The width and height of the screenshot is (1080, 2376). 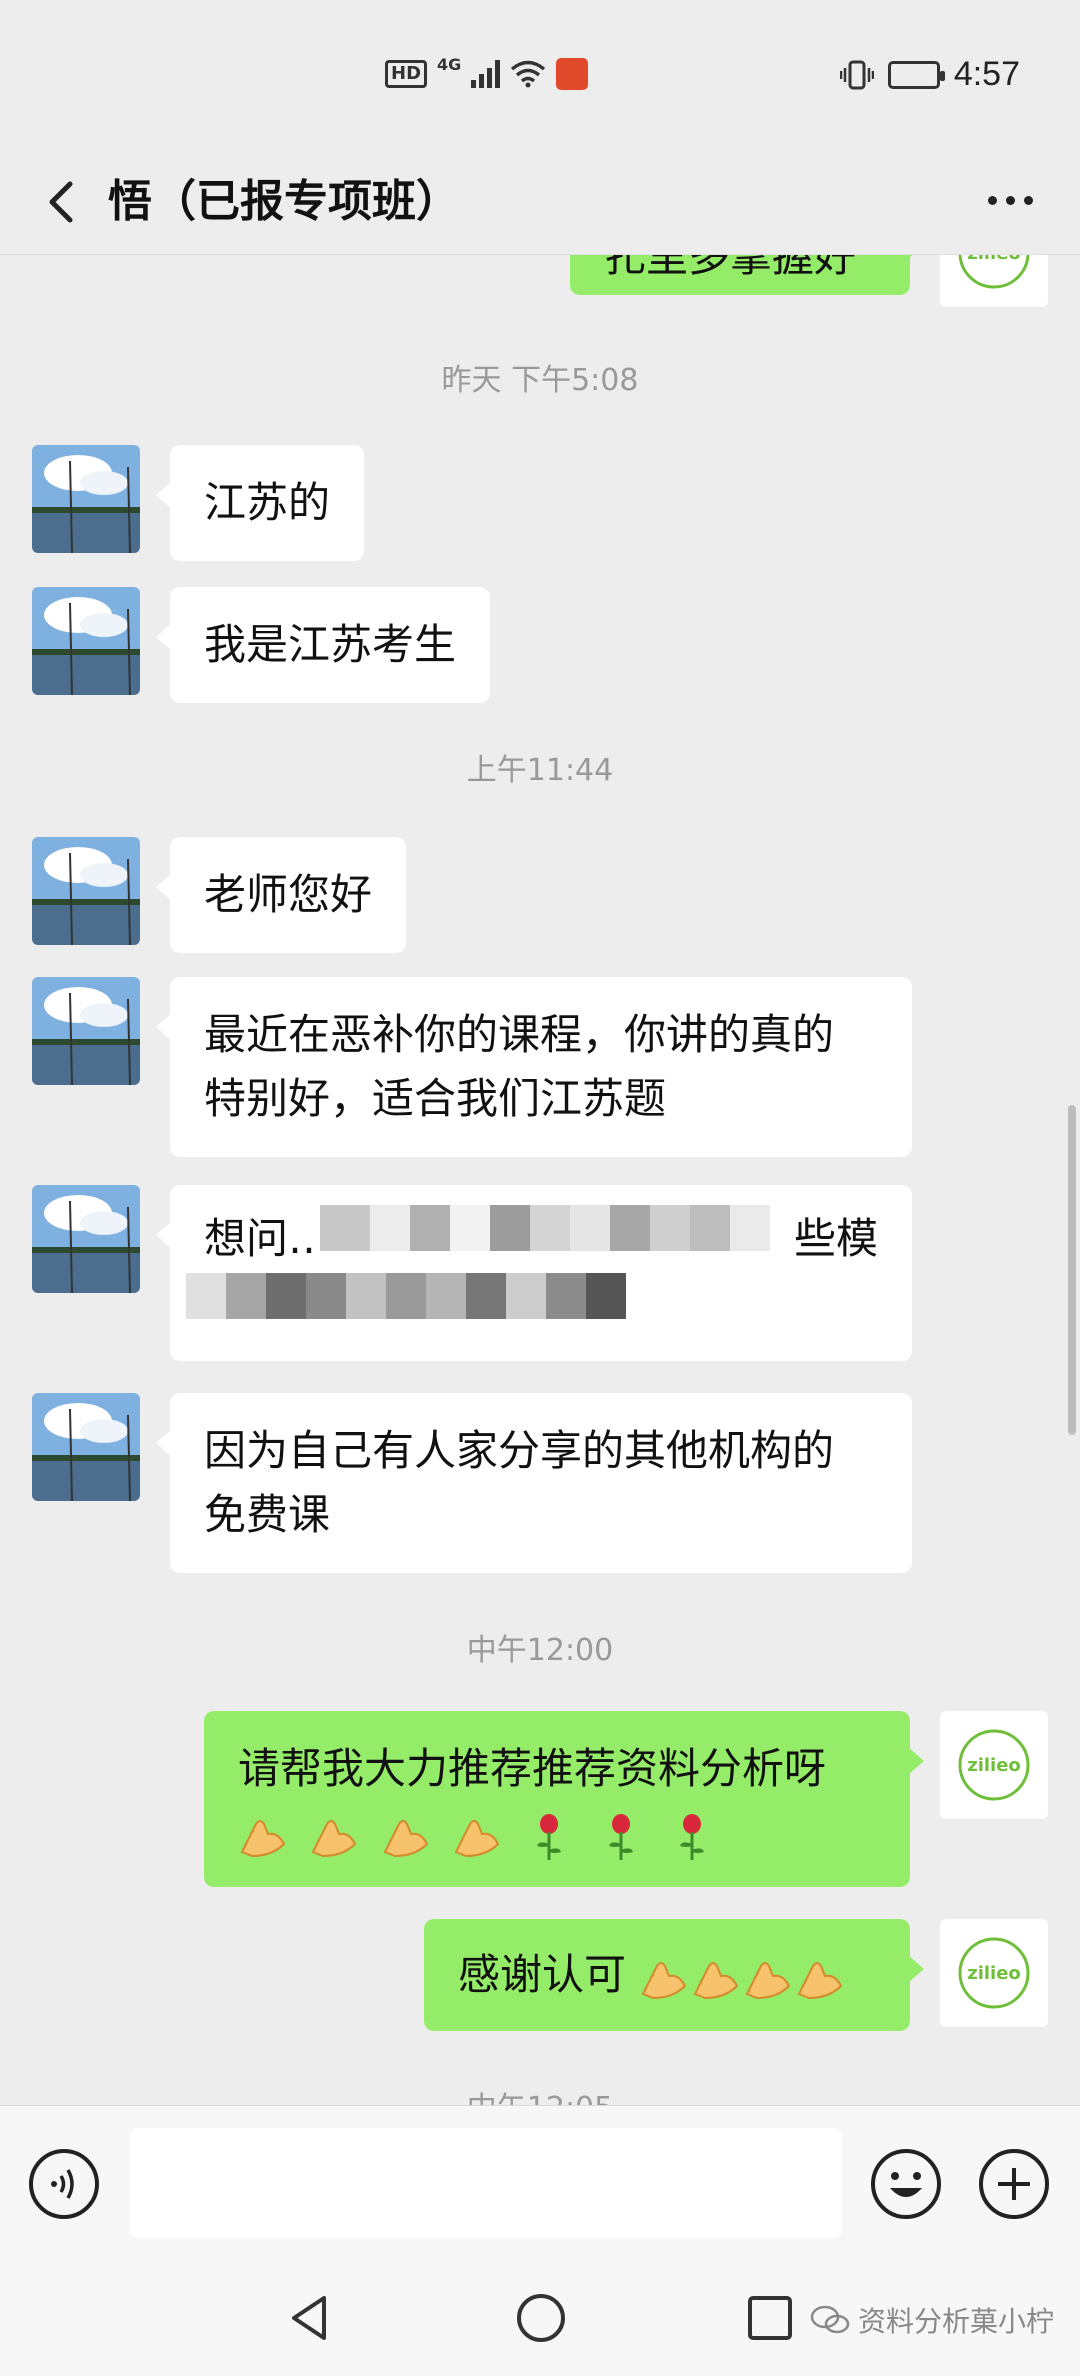 What do you see at coordinates (540, 202) in the screenshot?
I see `chat-header: 悟（已报专项班）` at bounding box center [540, 202].